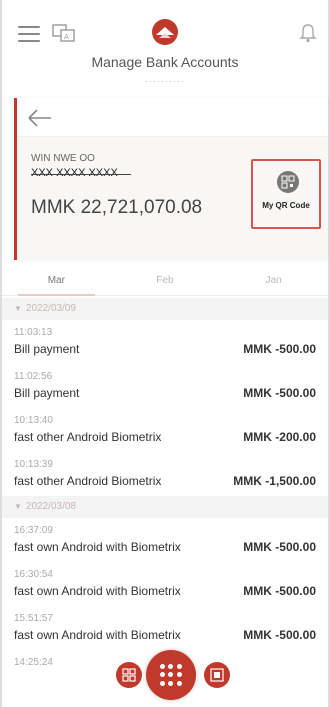 This screenshot has height=707, width=330. What do you see at coordinates (165, 309) in the screenshot?
I see `date-group-header: ▼ 2022/03/09` at bounding box center [165, 309].